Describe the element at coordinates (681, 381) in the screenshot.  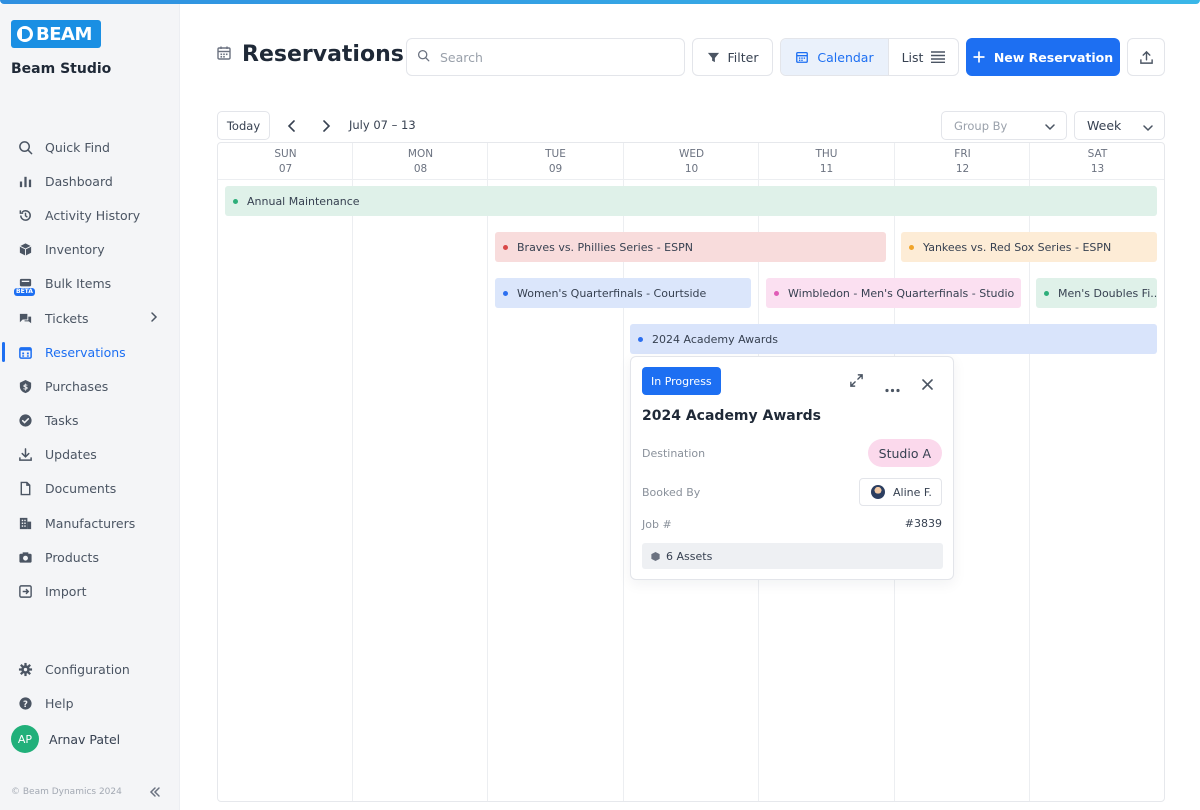
I see `status-badge: In Progress` at that location.